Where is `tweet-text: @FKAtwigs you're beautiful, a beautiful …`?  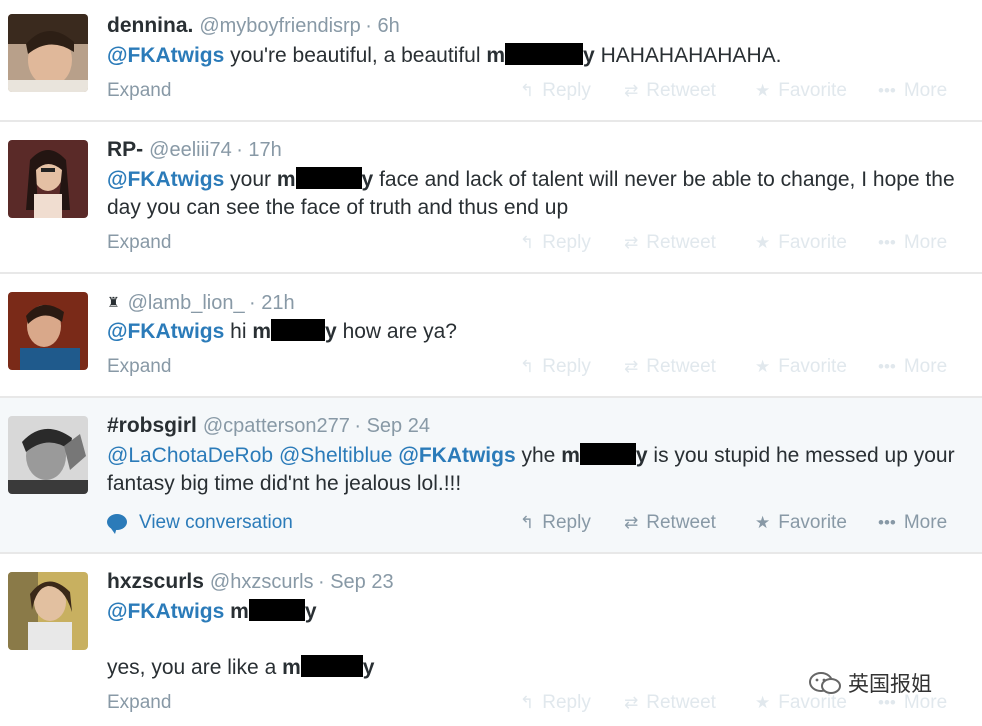 tweet-text: @FKAtwigs you're beautiful, a beautiful … is located at coordinates (444, 55).